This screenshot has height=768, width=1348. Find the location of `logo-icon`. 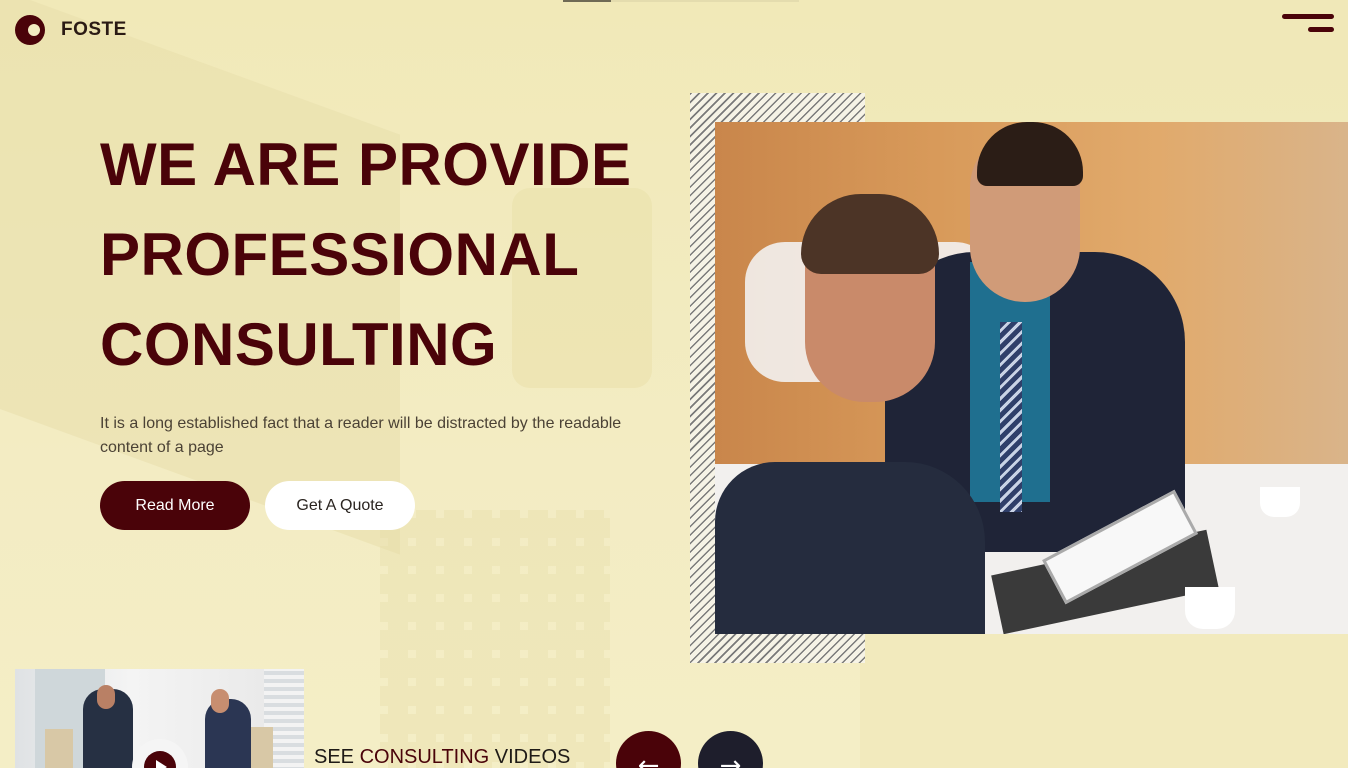

logo-icon is located at coordinates (33, 30).